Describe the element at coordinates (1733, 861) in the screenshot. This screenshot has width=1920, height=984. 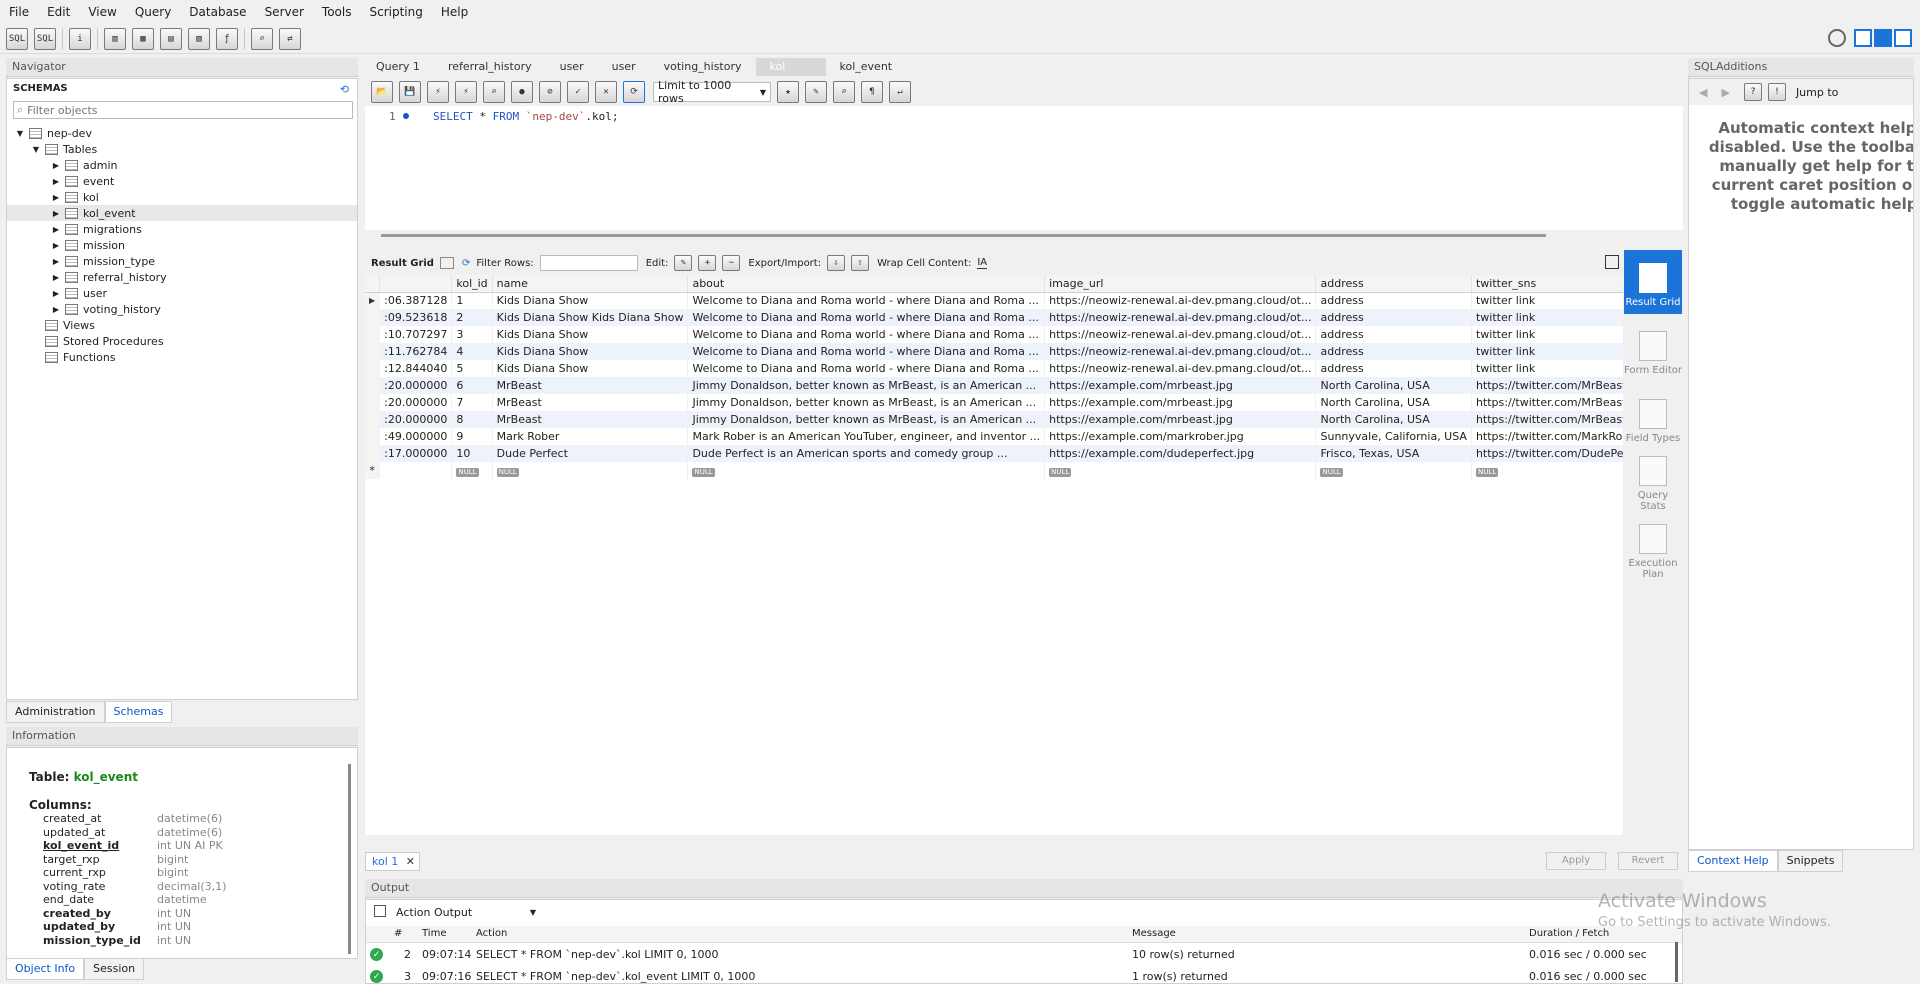
I see `tab-context-help: Context Help` at that location.